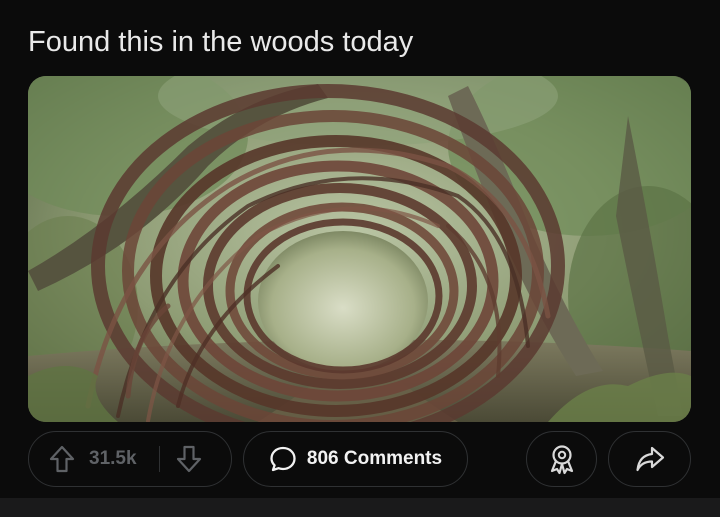  What do you see at coordinates (374, 458) in the screenshot?
I see `comments-count-label: 806 Comments` at bounding box center [374, 458].